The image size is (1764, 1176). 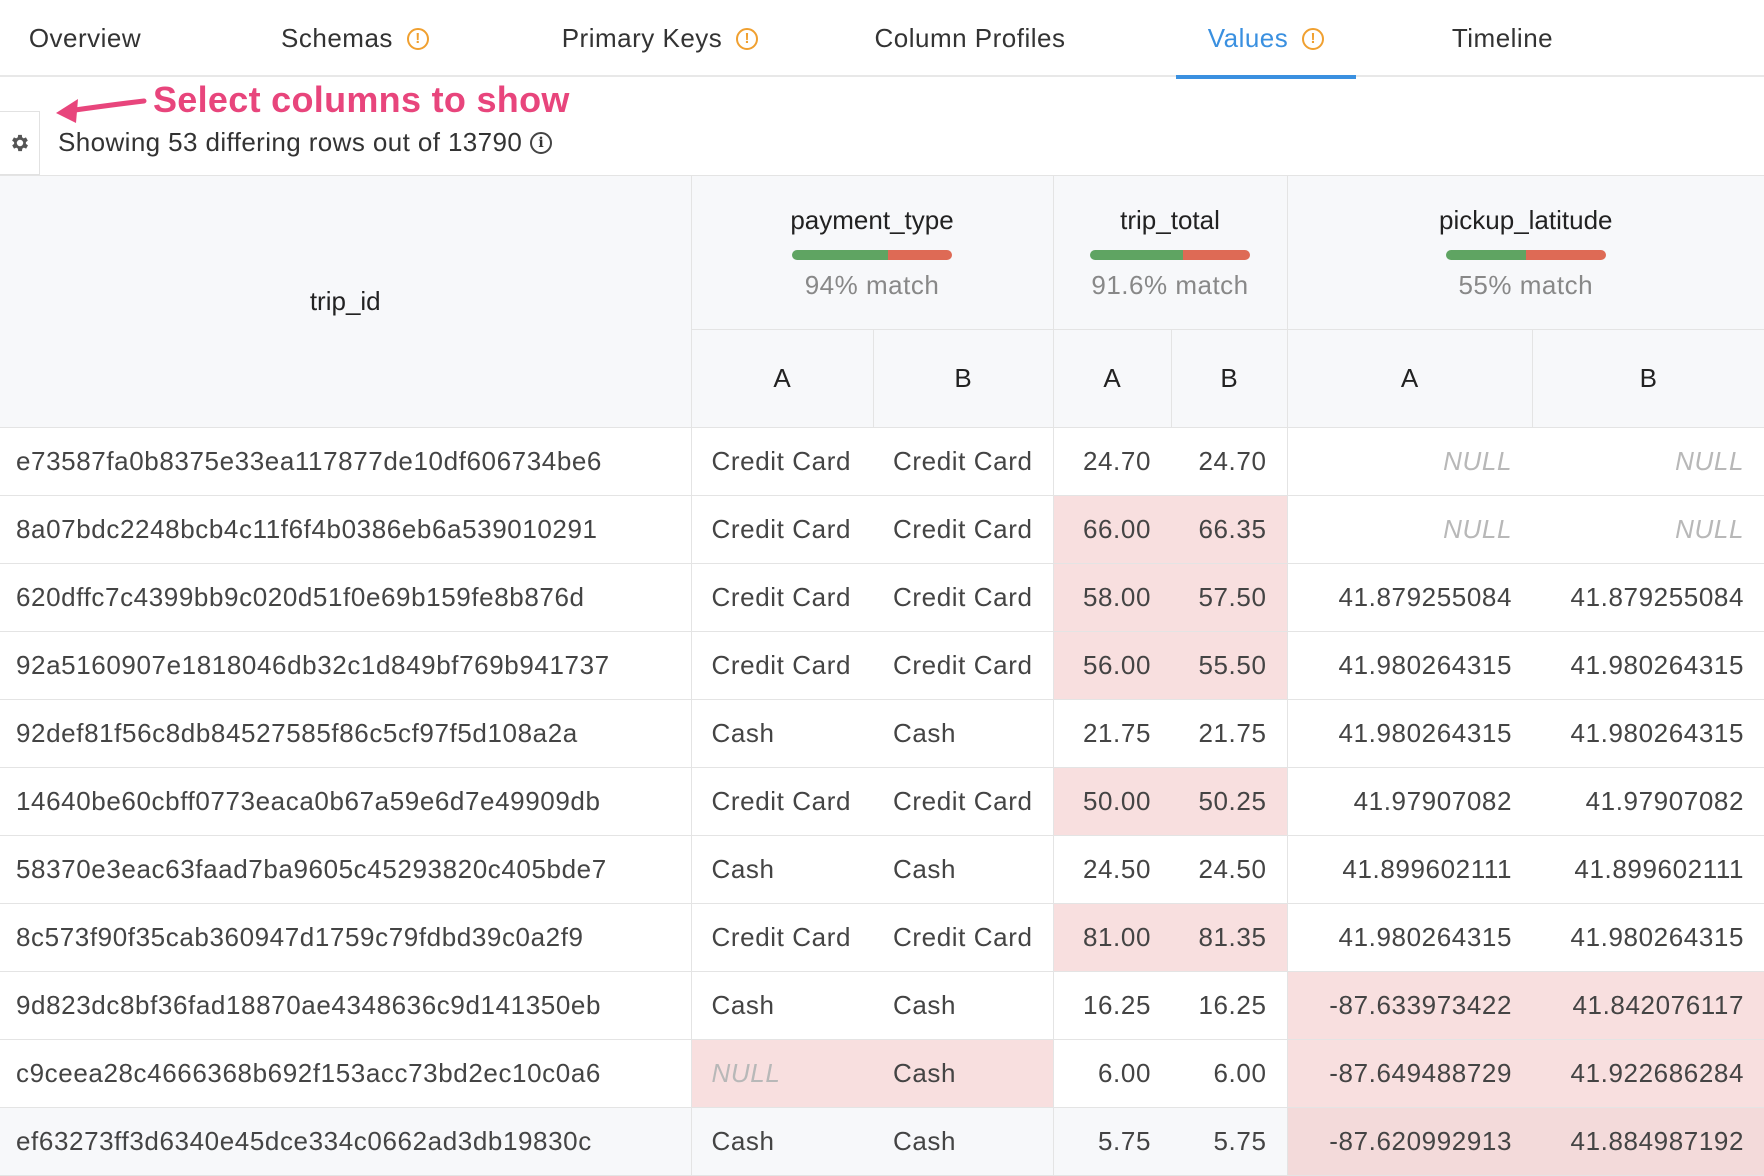 I want to click on trip-total-b-cell: 21.75, so click(x=1229, y=733).